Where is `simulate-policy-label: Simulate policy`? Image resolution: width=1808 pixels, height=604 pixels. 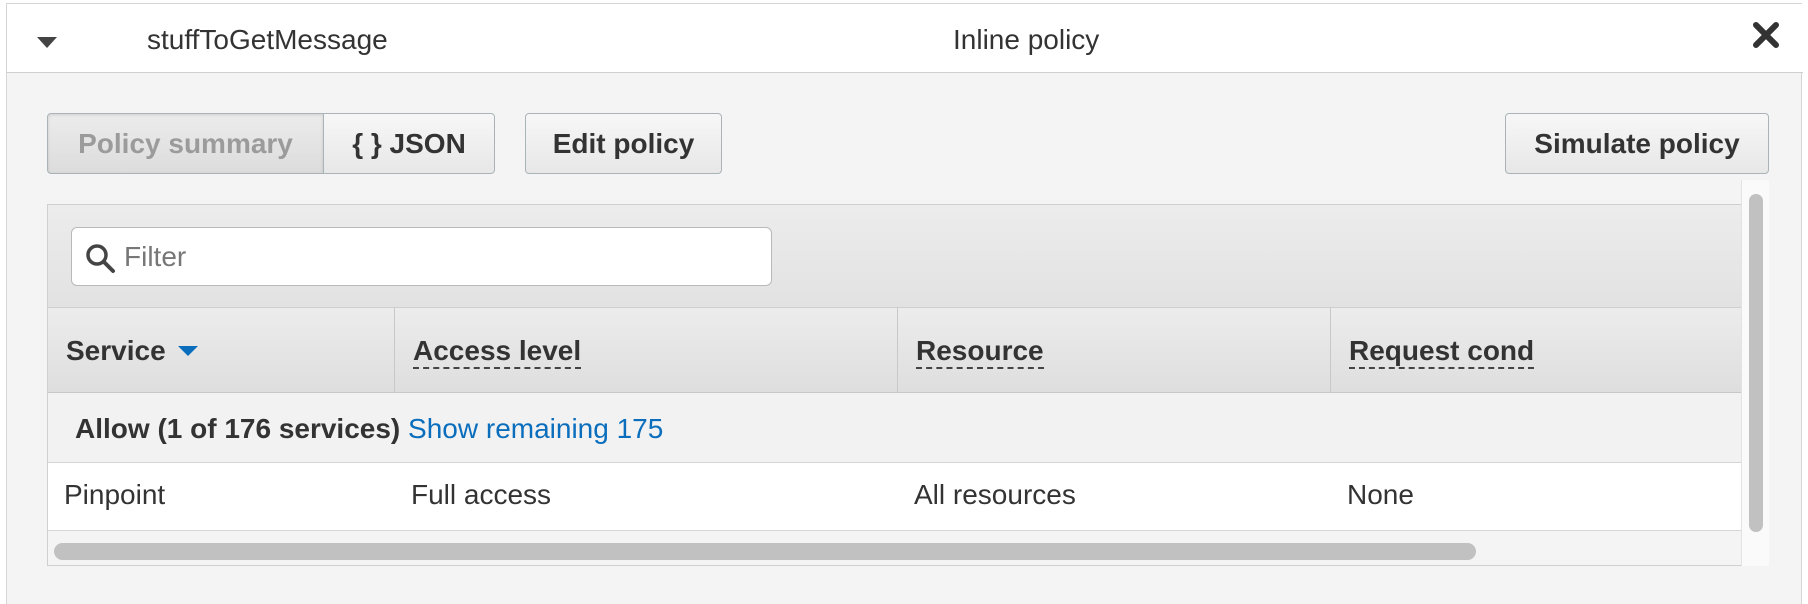
simulate-policy-label: Simulate policy is located at coordinates (1637, 143).